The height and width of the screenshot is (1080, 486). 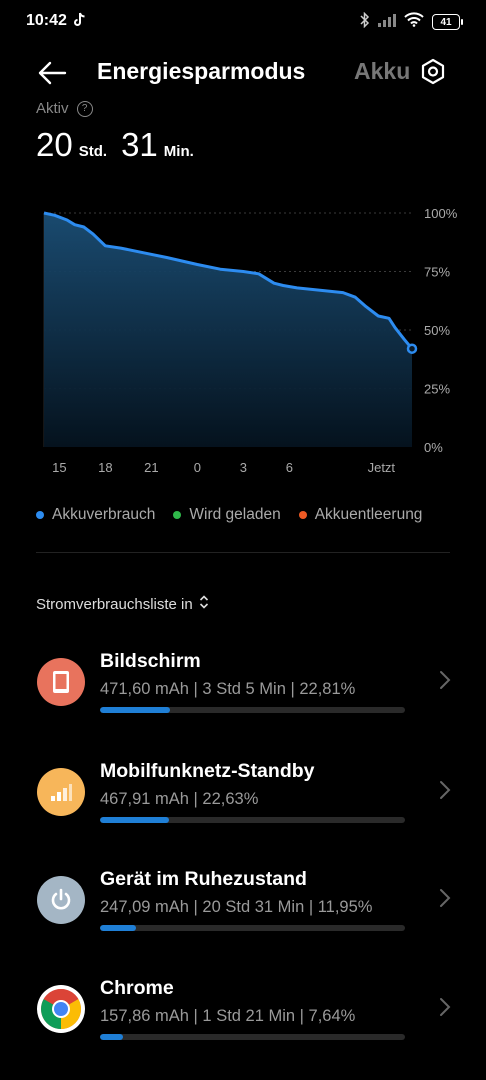 I want to click on y-tick-label: 50%, so click(x=437, y=330).